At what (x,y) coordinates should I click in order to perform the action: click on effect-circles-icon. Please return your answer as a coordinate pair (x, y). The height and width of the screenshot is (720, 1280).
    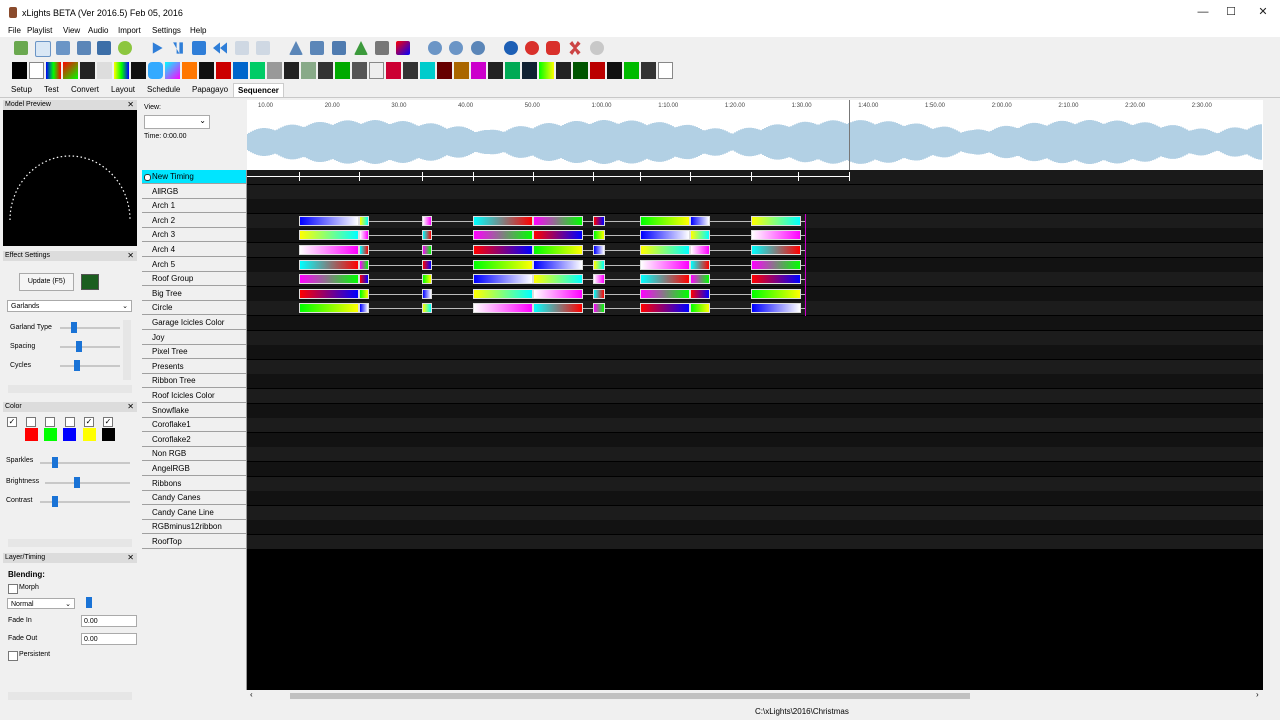
    Looking at the image, I should click on (87, 70).